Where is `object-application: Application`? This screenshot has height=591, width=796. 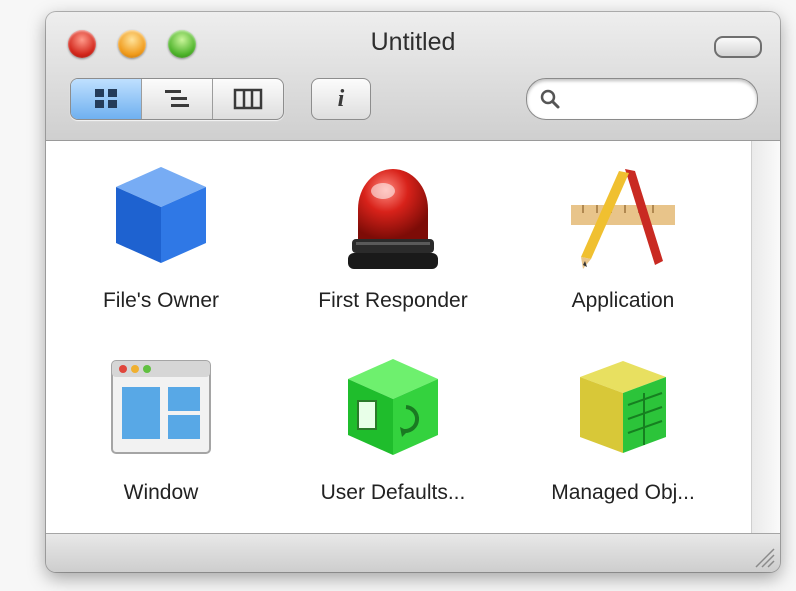 object-application: Application is located at coordinates (623, 251).